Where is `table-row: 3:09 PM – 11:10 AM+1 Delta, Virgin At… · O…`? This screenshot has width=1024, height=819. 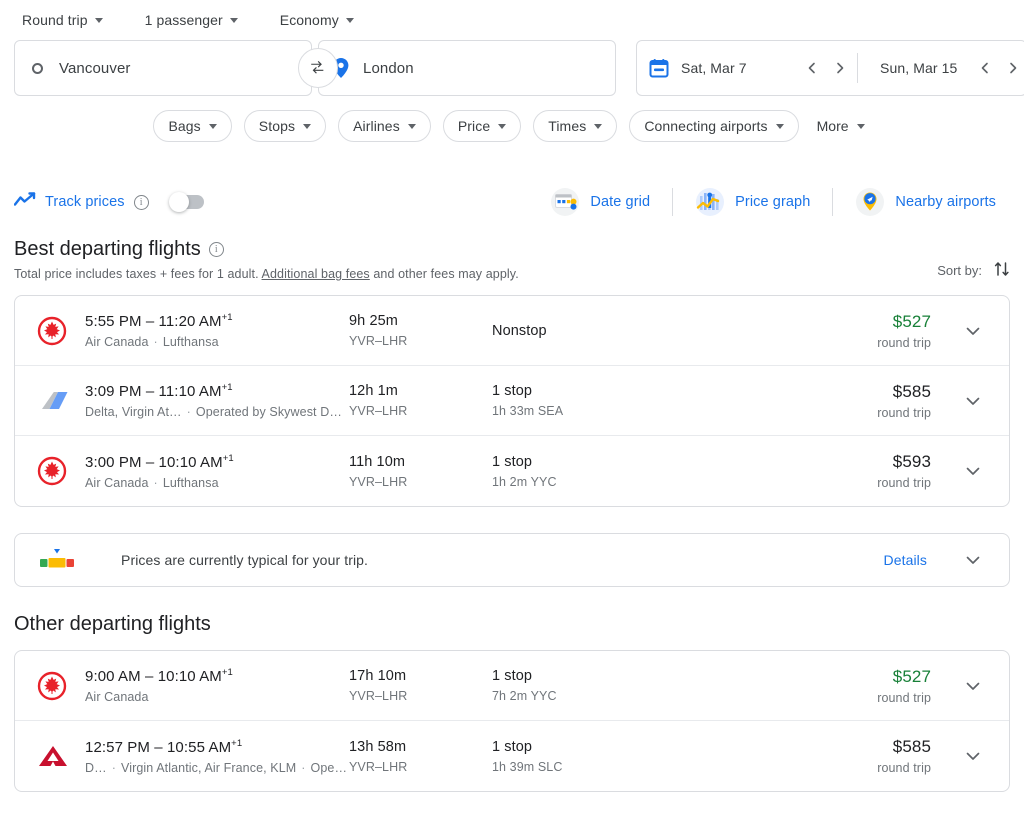 table-row: 3:09 PM – 11:10 AM+1 Delta, Virgin At… · O… is located at coordinates (512, 401).